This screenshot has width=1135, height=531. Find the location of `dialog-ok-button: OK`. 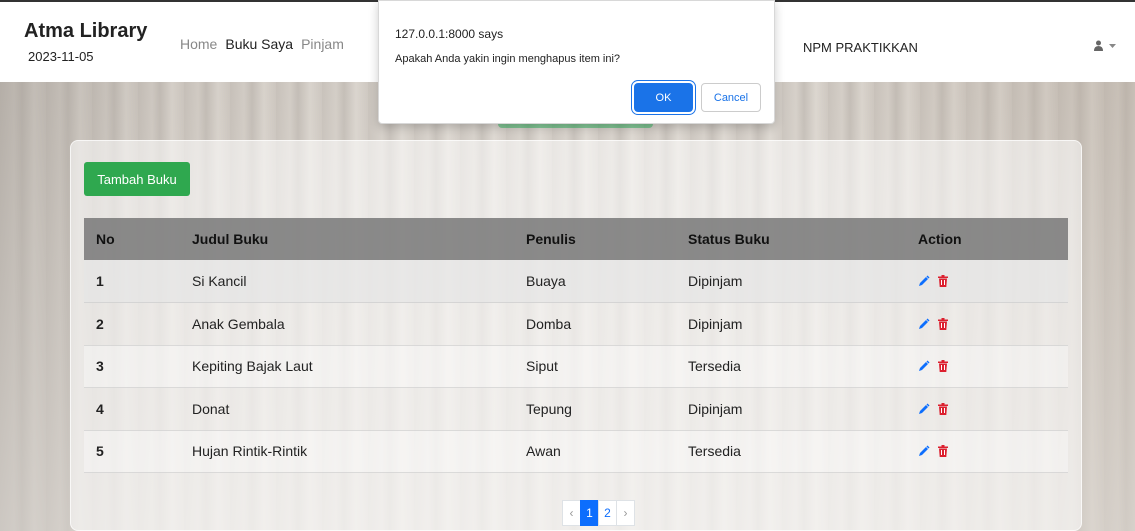

dialog-ok-button: OK is located at coordinates (663, 97).